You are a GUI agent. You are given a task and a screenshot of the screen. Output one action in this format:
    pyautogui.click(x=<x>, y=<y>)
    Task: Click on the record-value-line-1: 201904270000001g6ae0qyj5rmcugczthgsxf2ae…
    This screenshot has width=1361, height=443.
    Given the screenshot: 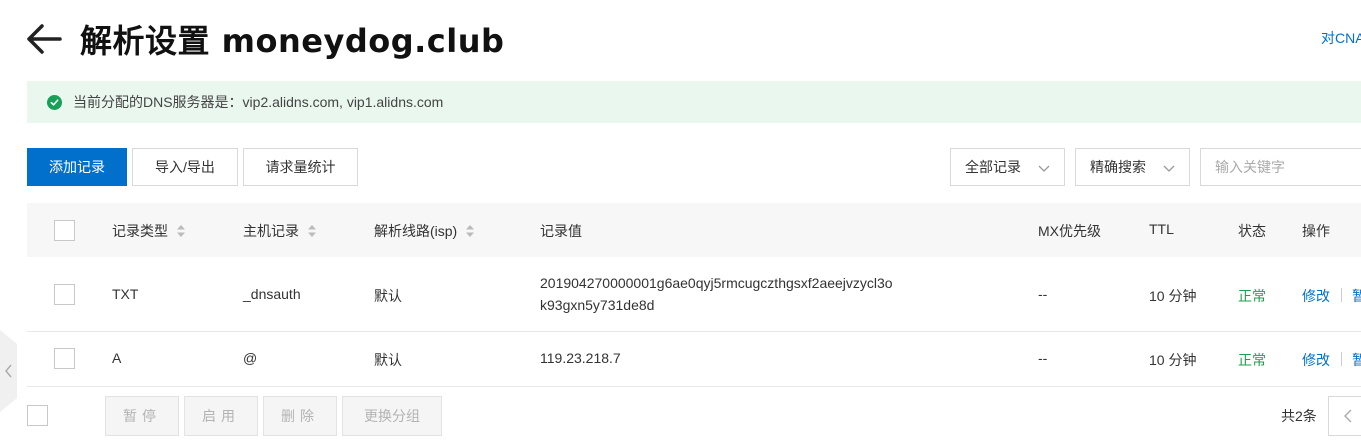 What is the action you would take?
    pyautogui.click(x=716, y=283)
    